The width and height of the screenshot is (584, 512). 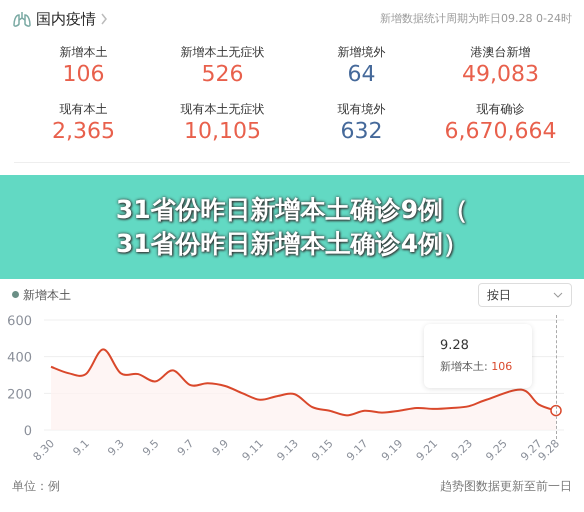 What do you see at coordinates (19, 358) in the screenshot?
I see `axis-label: 400` at bounding box center [19, 358].